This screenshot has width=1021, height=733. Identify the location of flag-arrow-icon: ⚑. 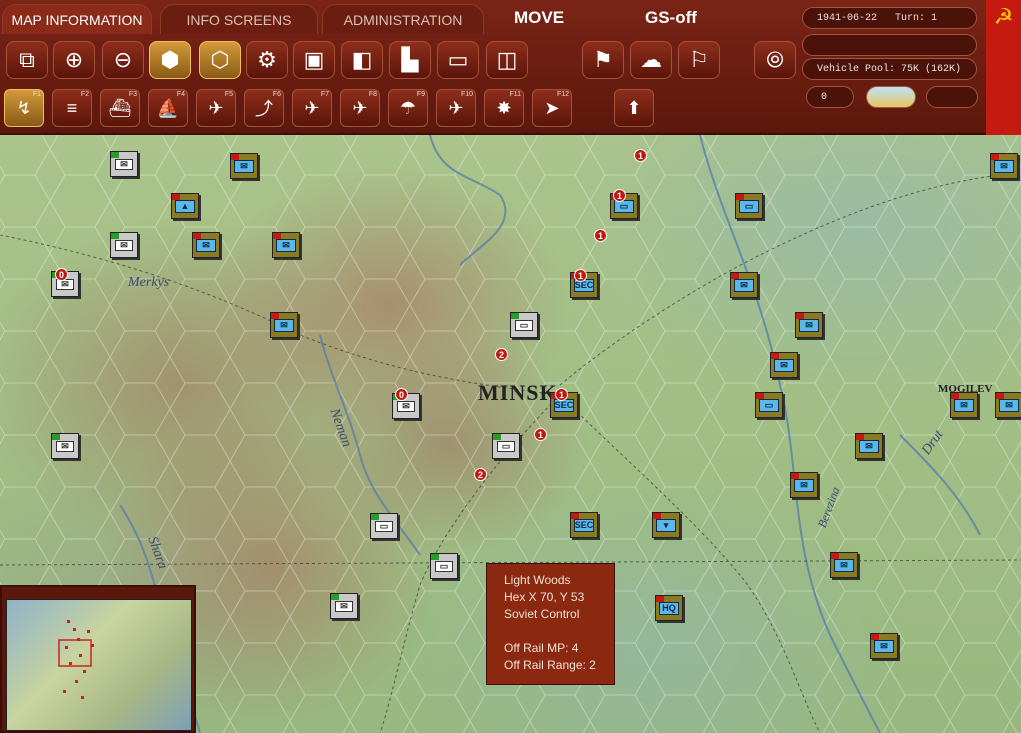
(603, 60).